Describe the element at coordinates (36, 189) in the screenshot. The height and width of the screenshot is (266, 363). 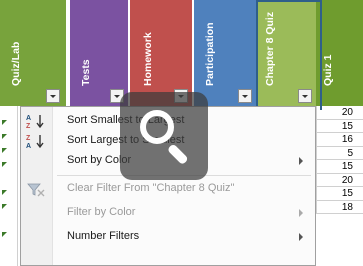
I see `clear-filter-icon` at that location.